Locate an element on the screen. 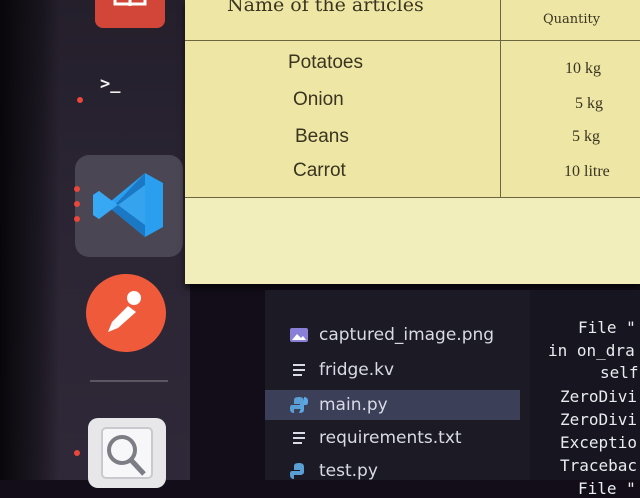 The image size is (640, 498). postman-icon is located at coordinates (124, 311).